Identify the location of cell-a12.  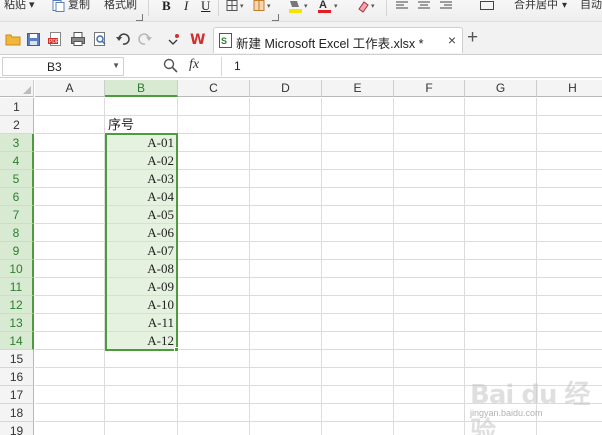
(70, 305).